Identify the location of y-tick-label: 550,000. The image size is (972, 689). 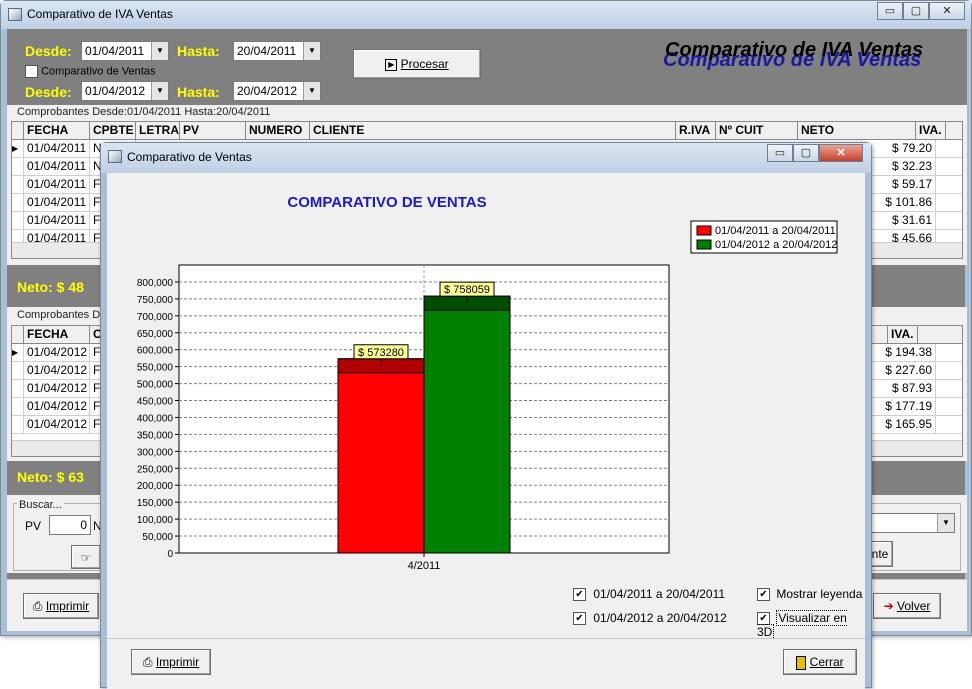
(155, 368).